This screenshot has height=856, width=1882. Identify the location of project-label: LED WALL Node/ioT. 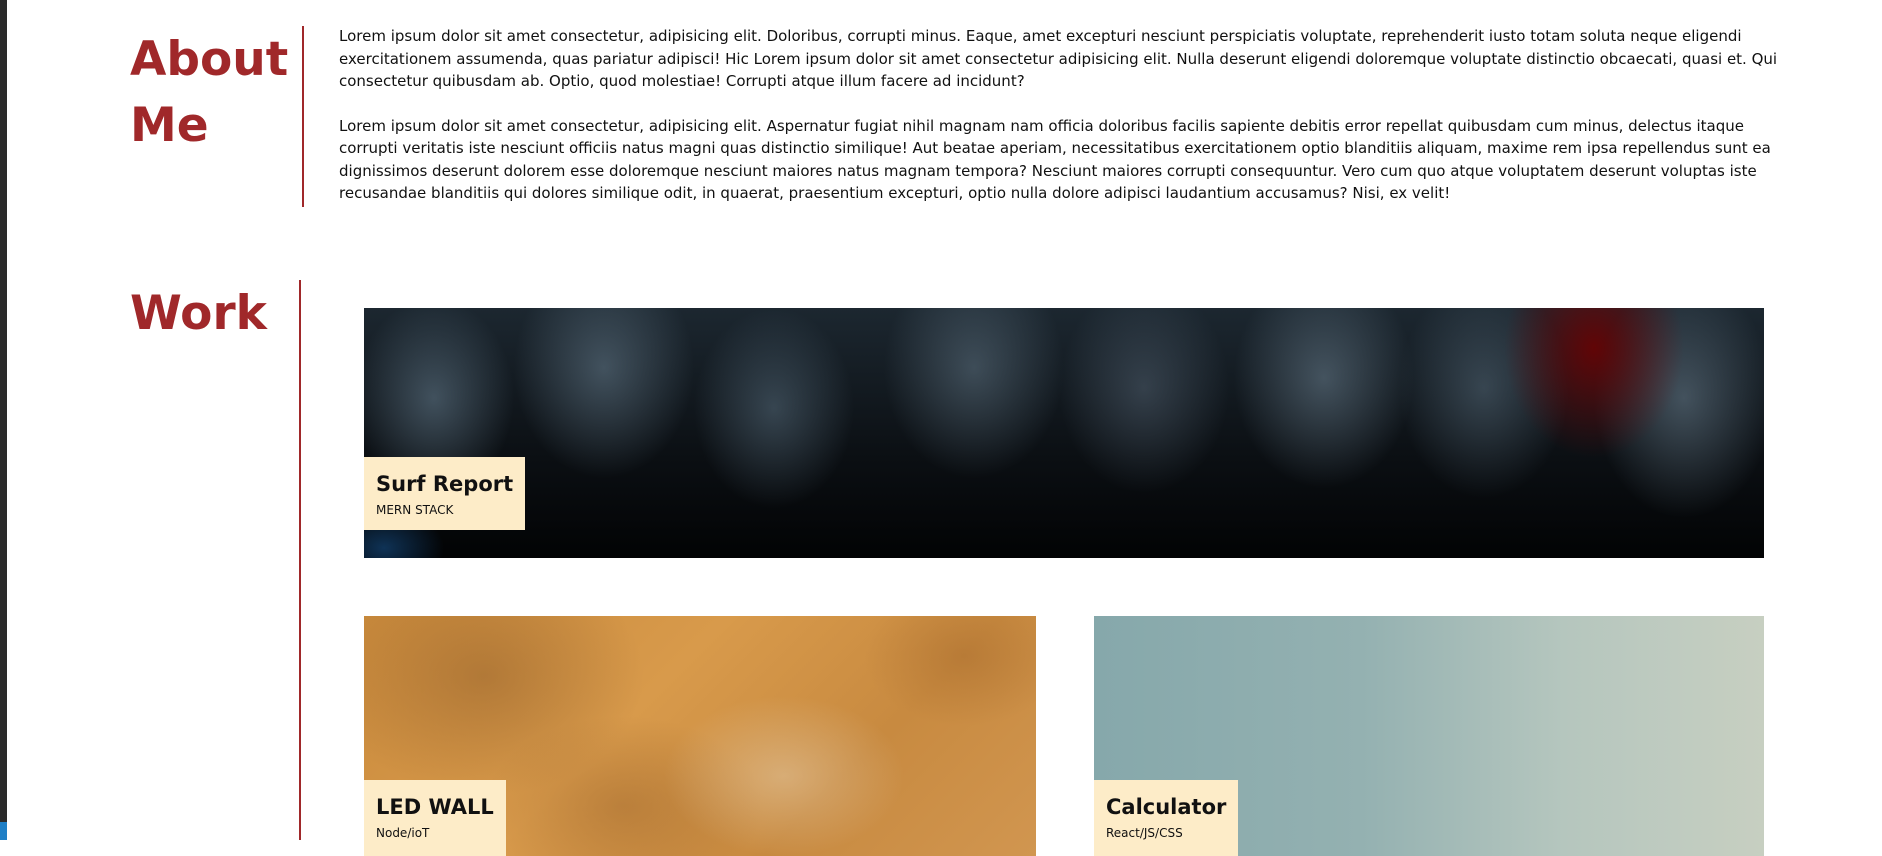
(435, 818).